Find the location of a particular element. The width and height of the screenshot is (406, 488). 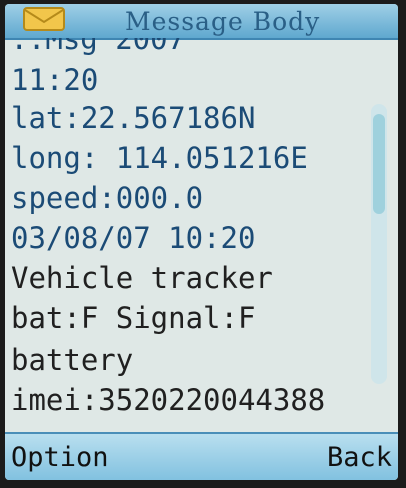

message-line-vehicle: Vehicle tracker is located at coordinates (142, 278).